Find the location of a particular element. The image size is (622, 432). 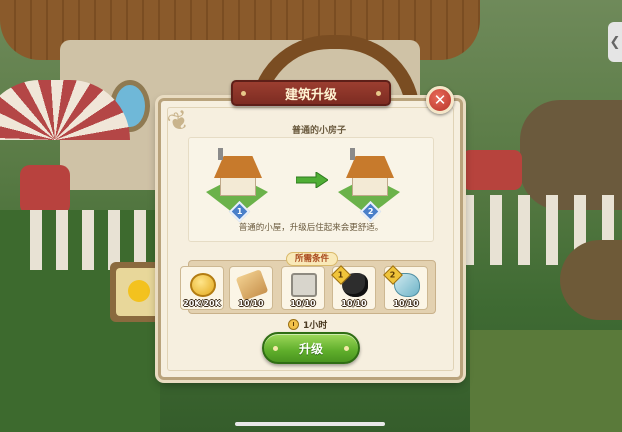

hay-roof-right is located at coordinates (571, 155).